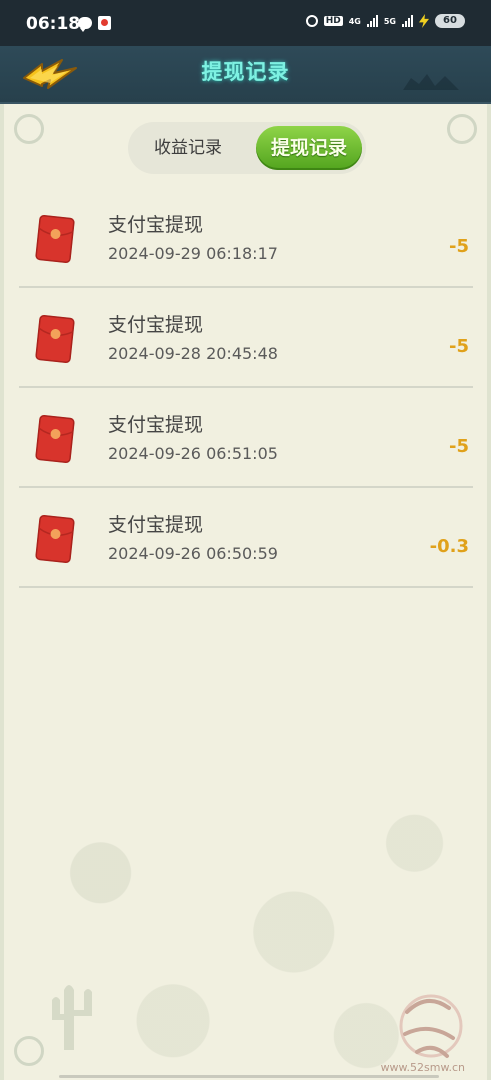  What do you see at coordinates (245, 23) in the screenshot?
I see `status-bar: 06:18 HD 4G 5G 60` at bounding box center [245, 23].